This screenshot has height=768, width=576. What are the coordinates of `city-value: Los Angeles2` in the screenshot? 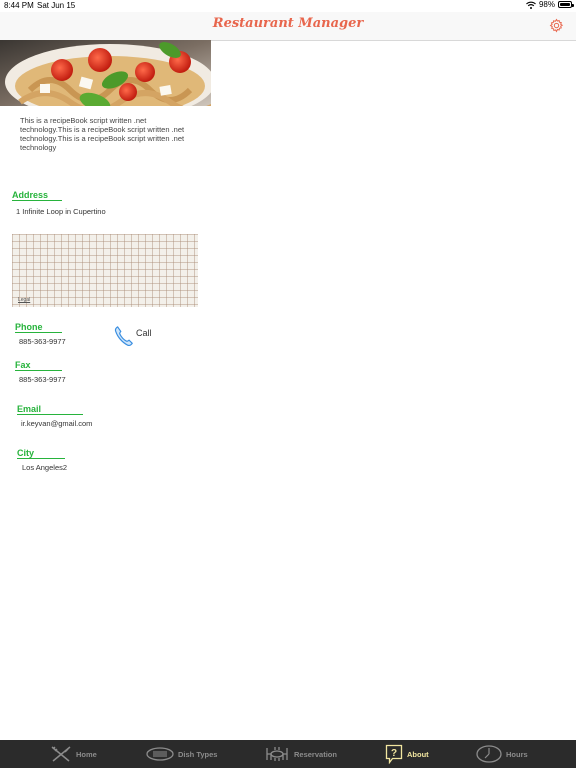 It's located at (45, 467).